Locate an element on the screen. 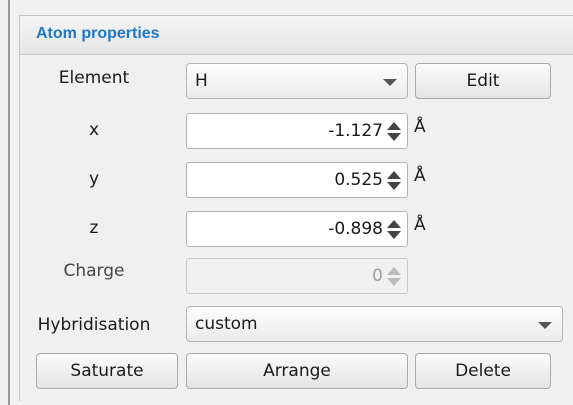  arrange-button: Arrange is located at coordinates (297, 371).